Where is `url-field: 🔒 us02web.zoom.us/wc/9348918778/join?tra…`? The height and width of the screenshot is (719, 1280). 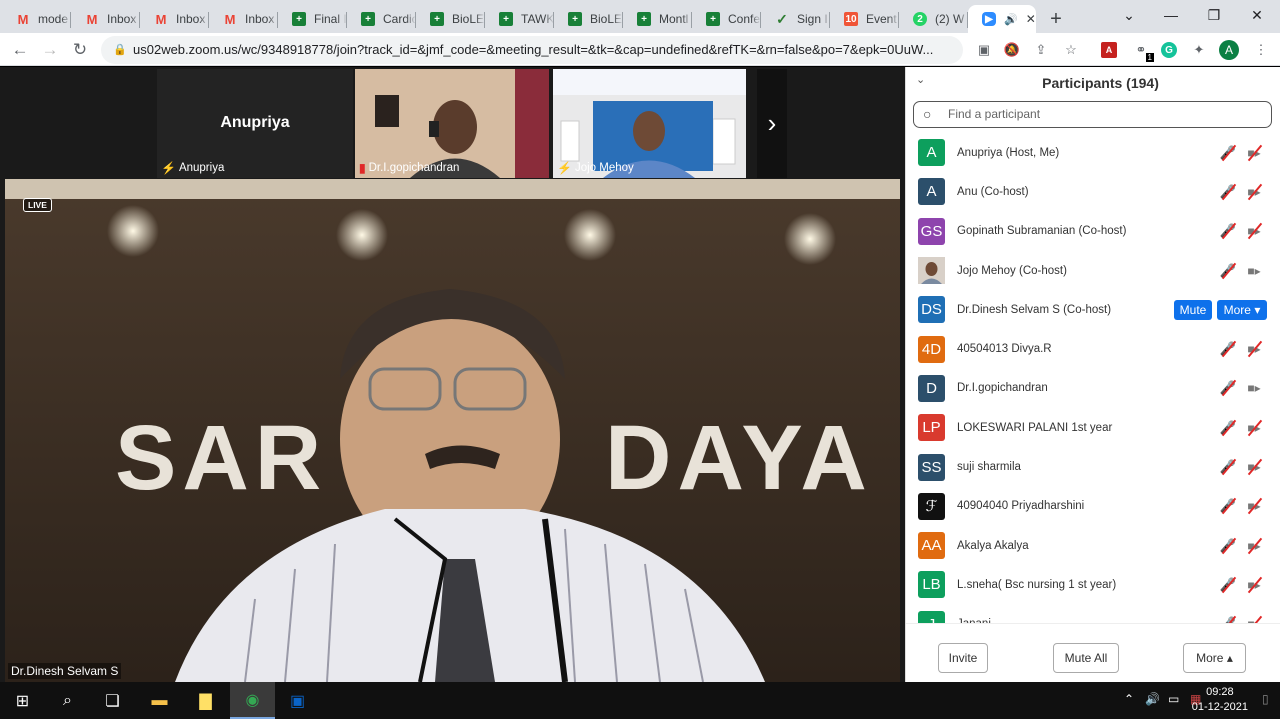
url-field: 🔒 us02web.zoom.us/wc/9348918778/join?tra… is located at coordinates (532, 50).